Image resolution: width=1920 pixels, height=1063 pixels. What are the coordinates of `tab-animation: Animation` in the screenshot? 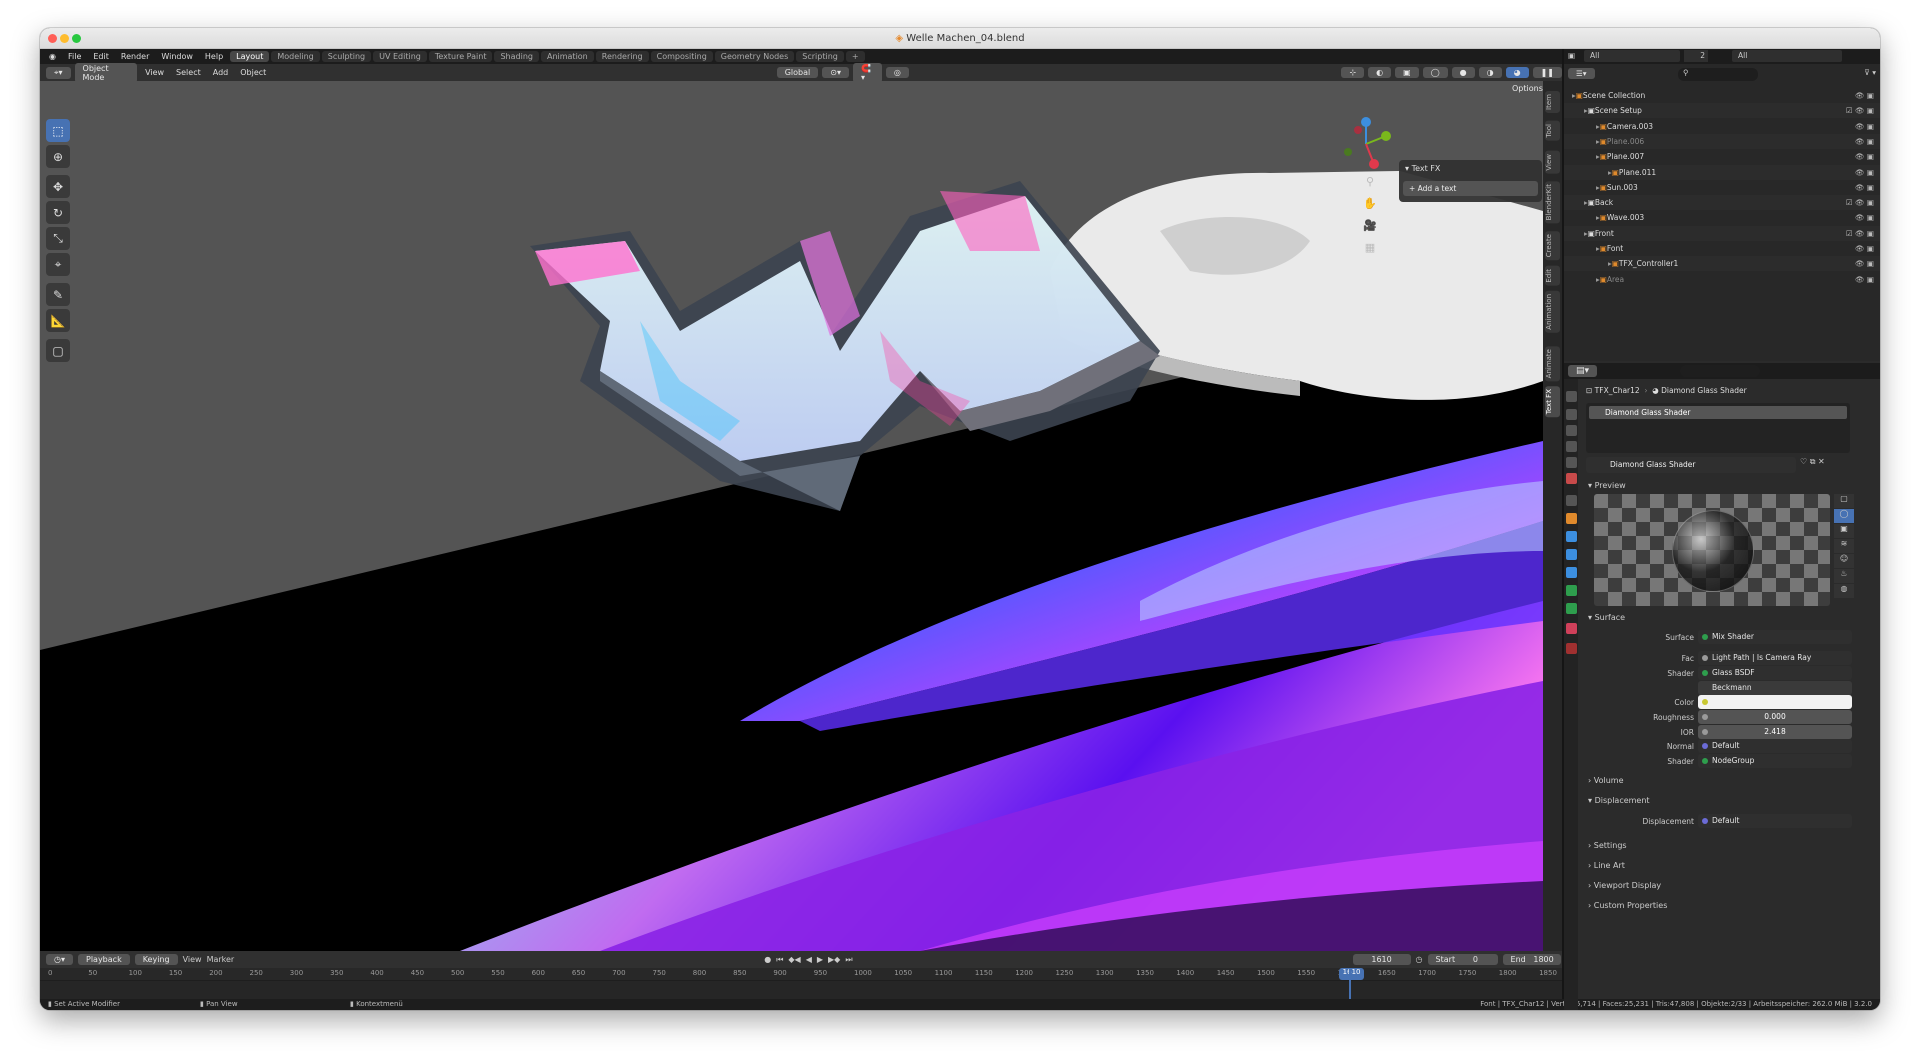 It's located at (1552, 312).